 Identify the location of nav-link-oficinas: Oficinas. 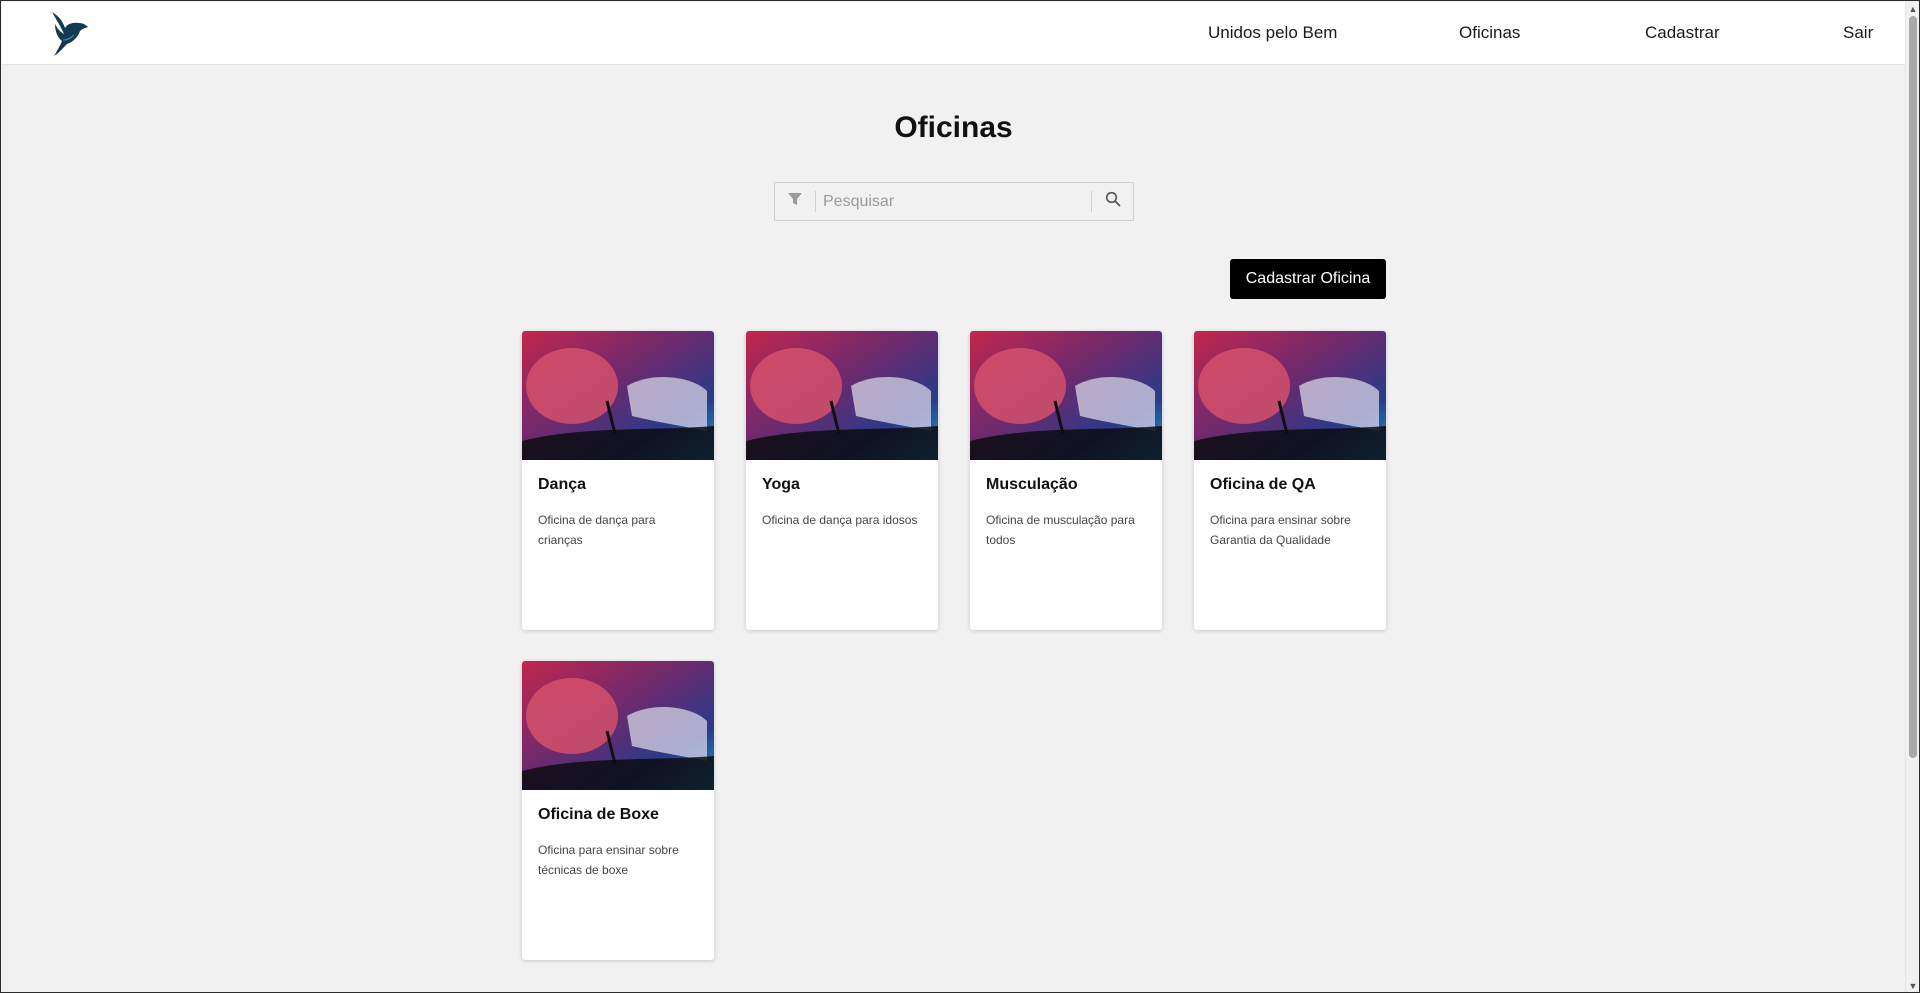
(1489, 33).